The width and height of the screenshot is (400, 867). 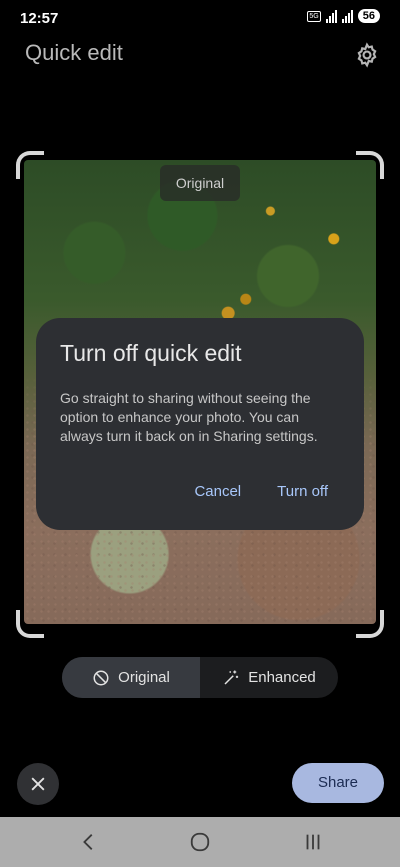 What do you see at coordinates (30, 165) in the screenshot?
I see `crop-corner-top-left` at bounding box center [30, 165].